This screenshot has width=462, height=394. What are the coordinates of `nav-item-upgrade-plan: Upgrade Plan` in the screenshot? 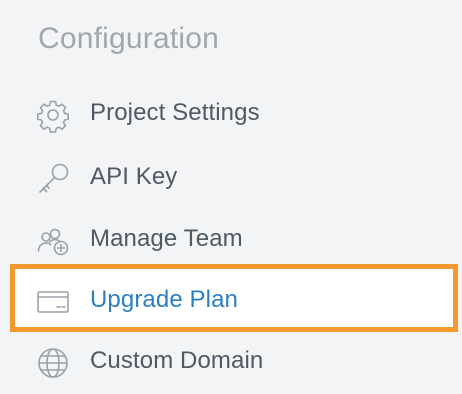 It's located at (231, 301).